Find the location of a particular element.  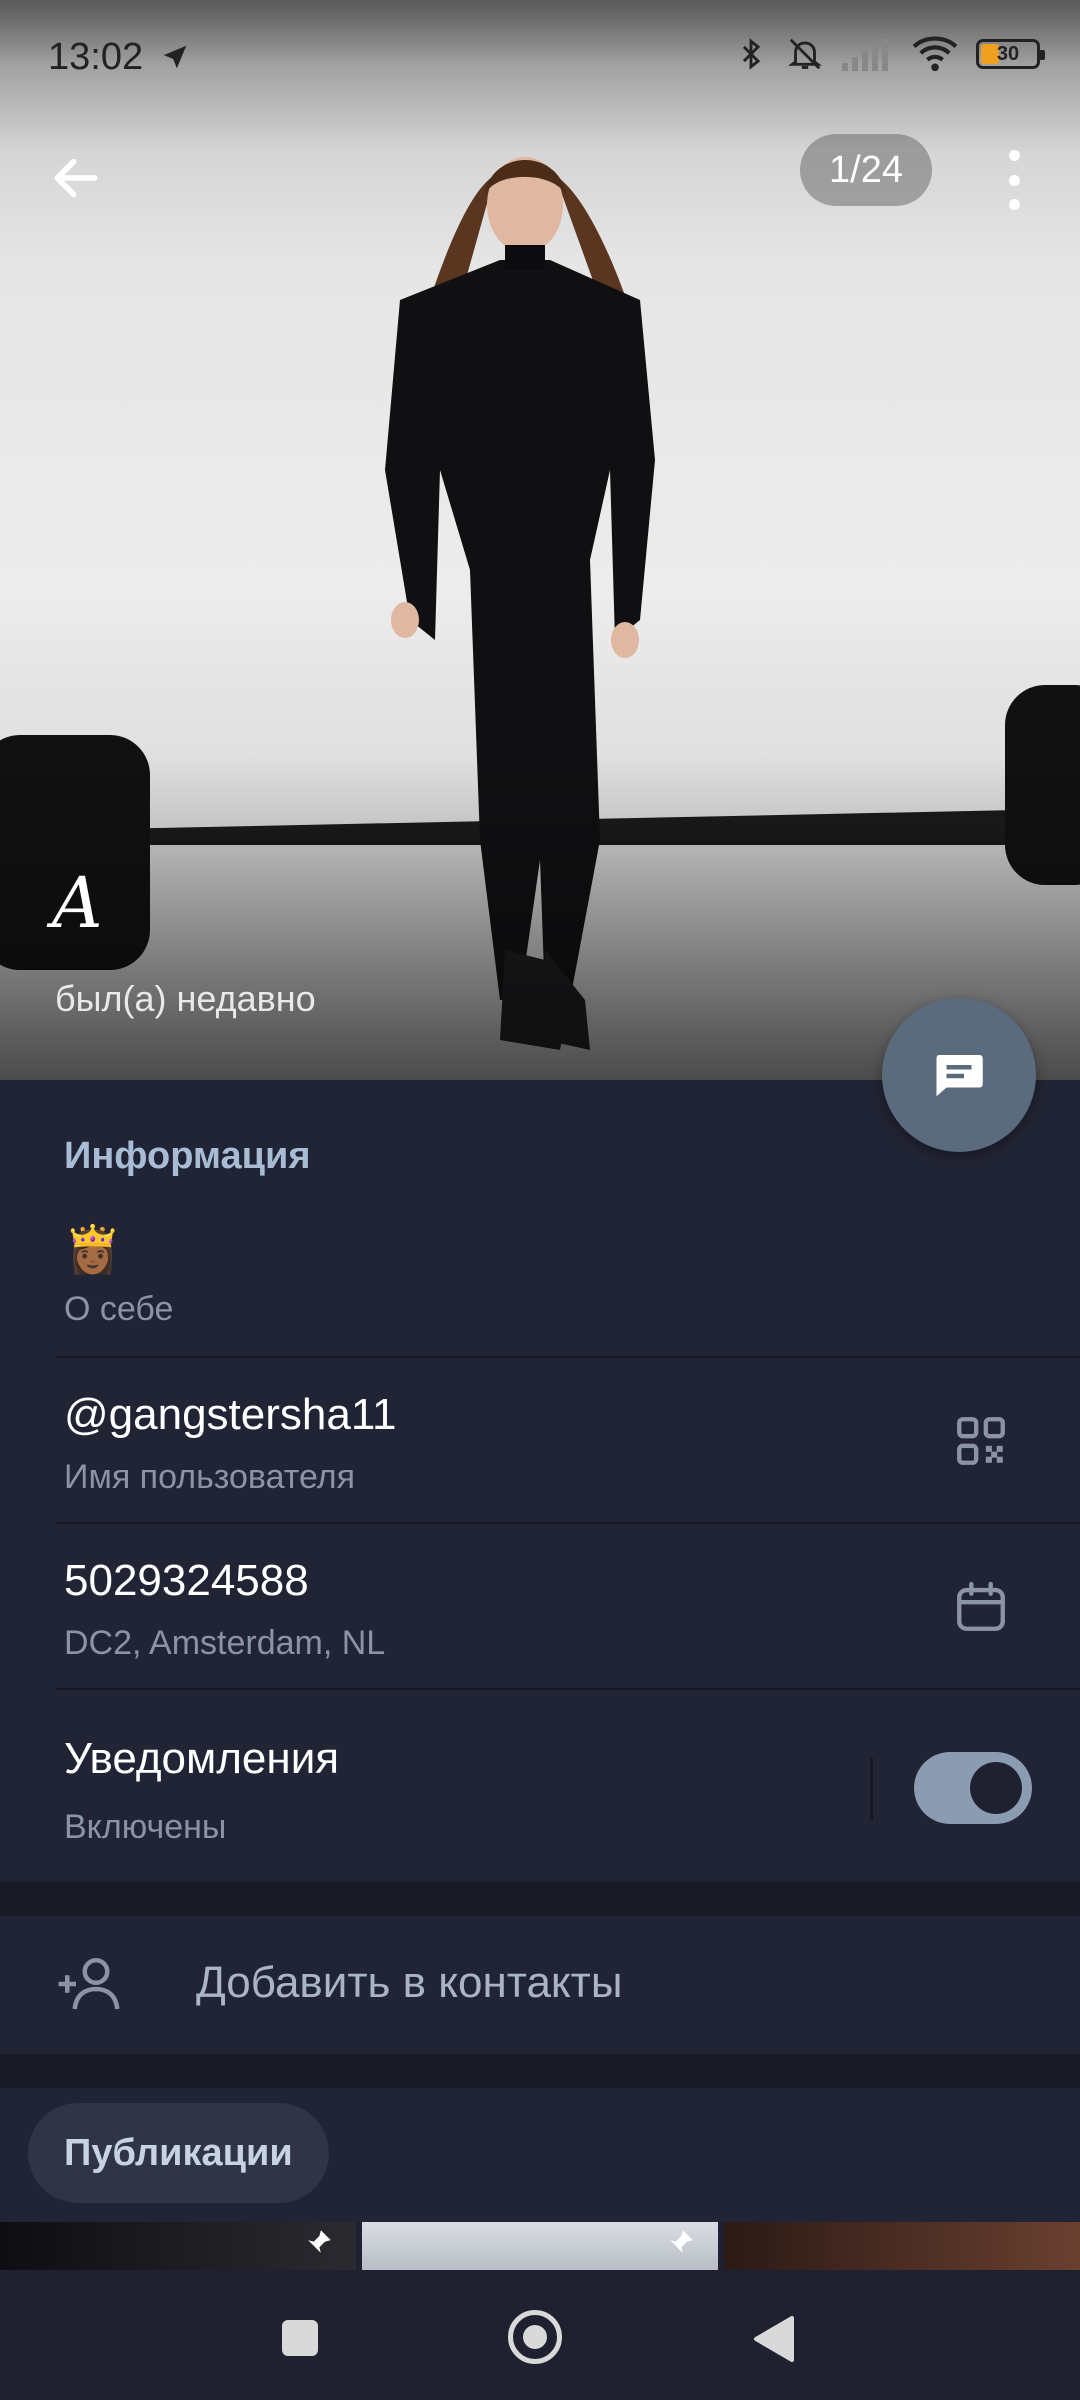

qr-code-icon is located at coordinates (981, 1441).